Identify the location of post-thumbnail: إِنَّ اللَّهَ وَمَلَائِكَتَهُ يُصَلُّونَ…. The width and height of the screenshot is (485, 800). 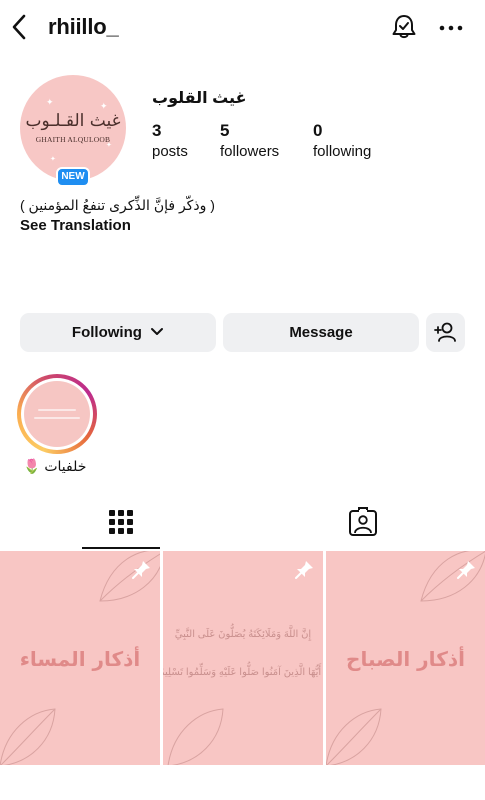
(243, 658).